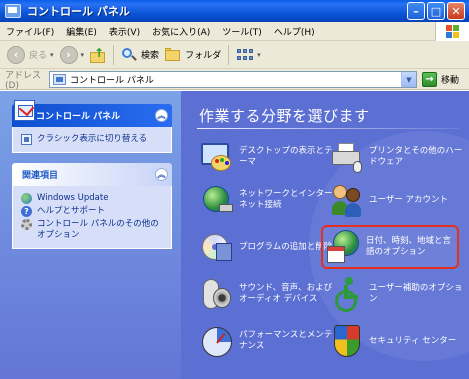  I want to click on link-label: コントロール パネルのその他のオプション, so click(98, 229).